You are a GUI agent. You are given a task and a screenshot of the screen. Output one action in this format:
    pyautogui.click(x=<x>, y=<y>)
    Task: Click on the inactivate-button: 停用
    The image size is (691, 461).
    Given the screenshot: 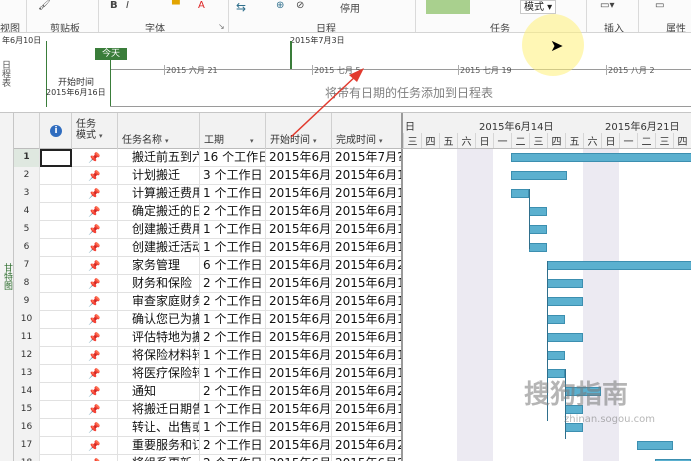 What is the action you would take?
    pyautogui.click(x=350, y=7)
    